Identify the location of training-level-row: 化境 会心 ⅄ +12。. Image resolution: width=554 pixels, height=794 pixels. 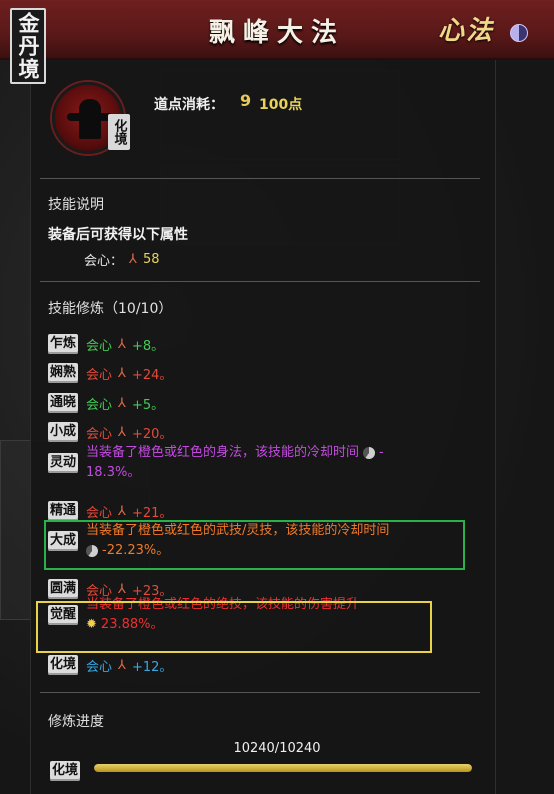
(110, 665).